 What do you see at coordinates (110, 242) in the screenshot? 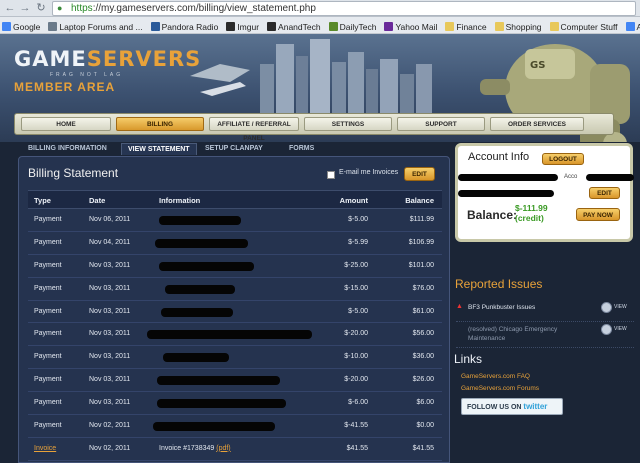
I see `row-date: Nov 04, 2011` at bounding box center [110, 242].